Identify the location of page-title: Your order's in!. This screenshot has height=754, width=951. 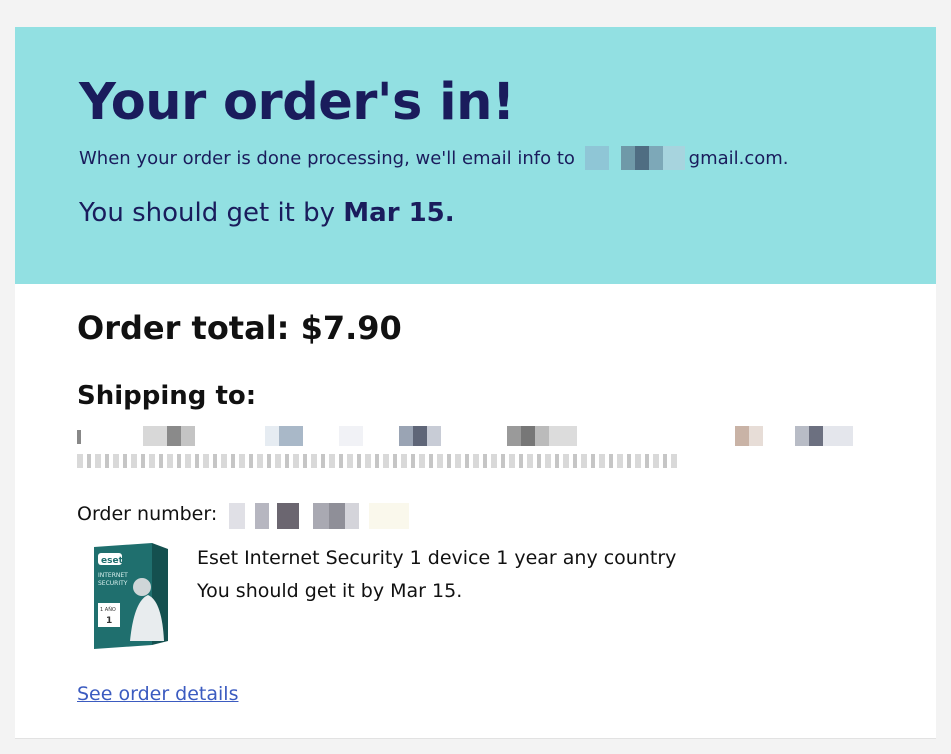
(297, 102).